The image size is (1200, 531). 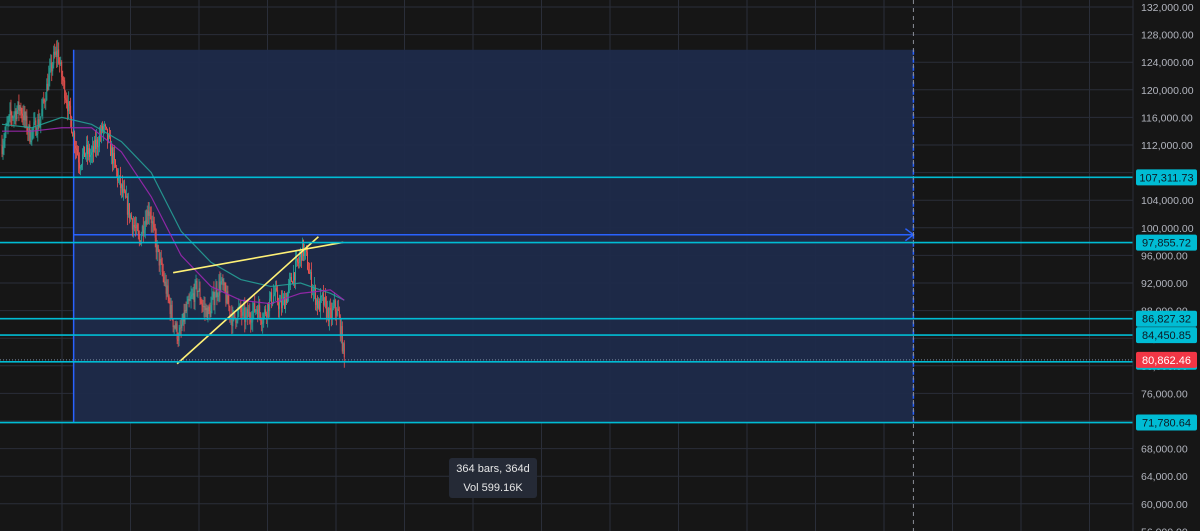 What do you see at coordinates (1166, 244) in the screenshot?
I see `price-level-tag-label: 97,855.72` at bounding box center [1166, 244].